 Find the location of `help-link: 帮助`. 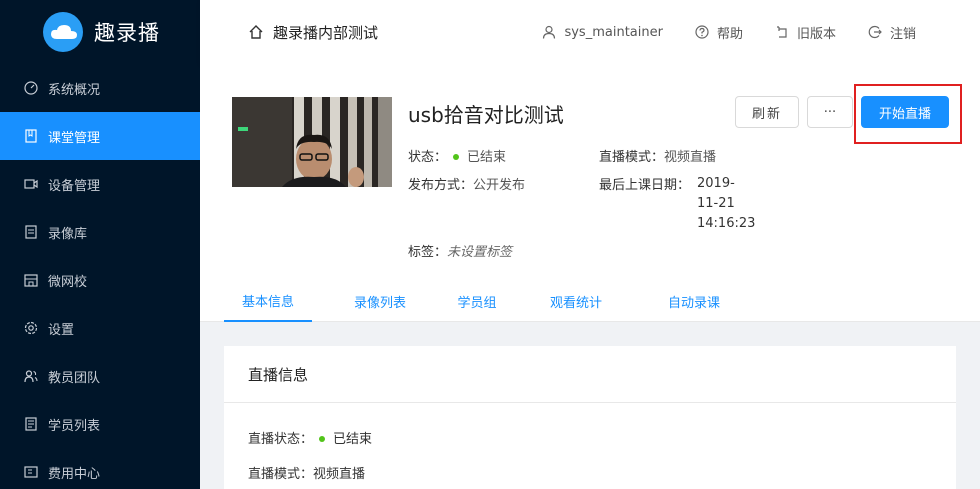

help-link: 帮助 is located at coordinates (719, 32).